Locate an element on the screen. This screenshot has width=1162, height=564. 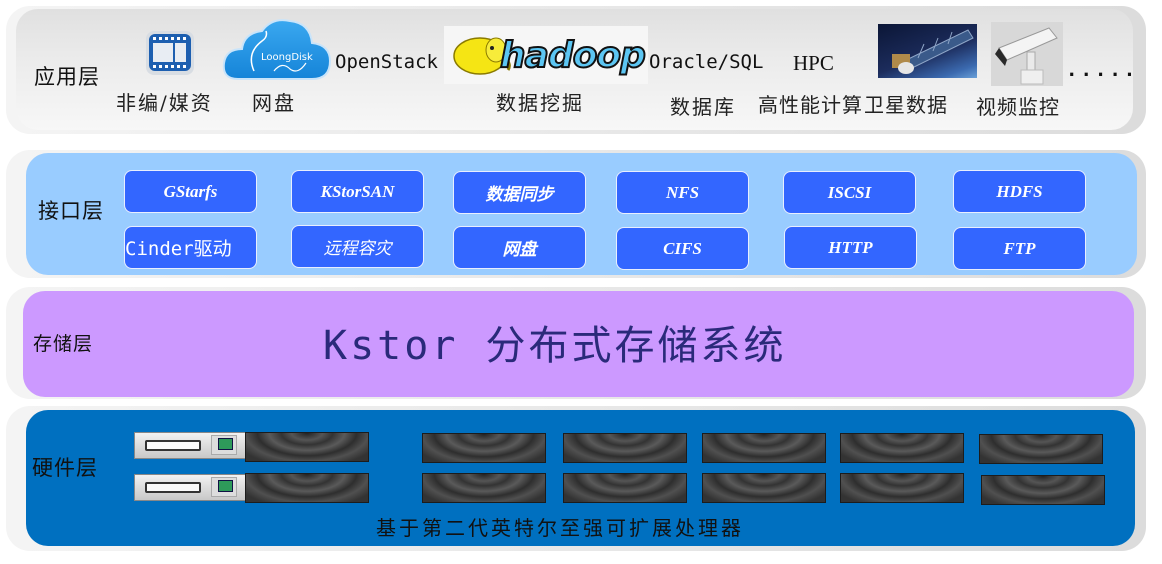
storage-system-title: Kstor 分布式存储系统 is located at coordinates (555, 346).